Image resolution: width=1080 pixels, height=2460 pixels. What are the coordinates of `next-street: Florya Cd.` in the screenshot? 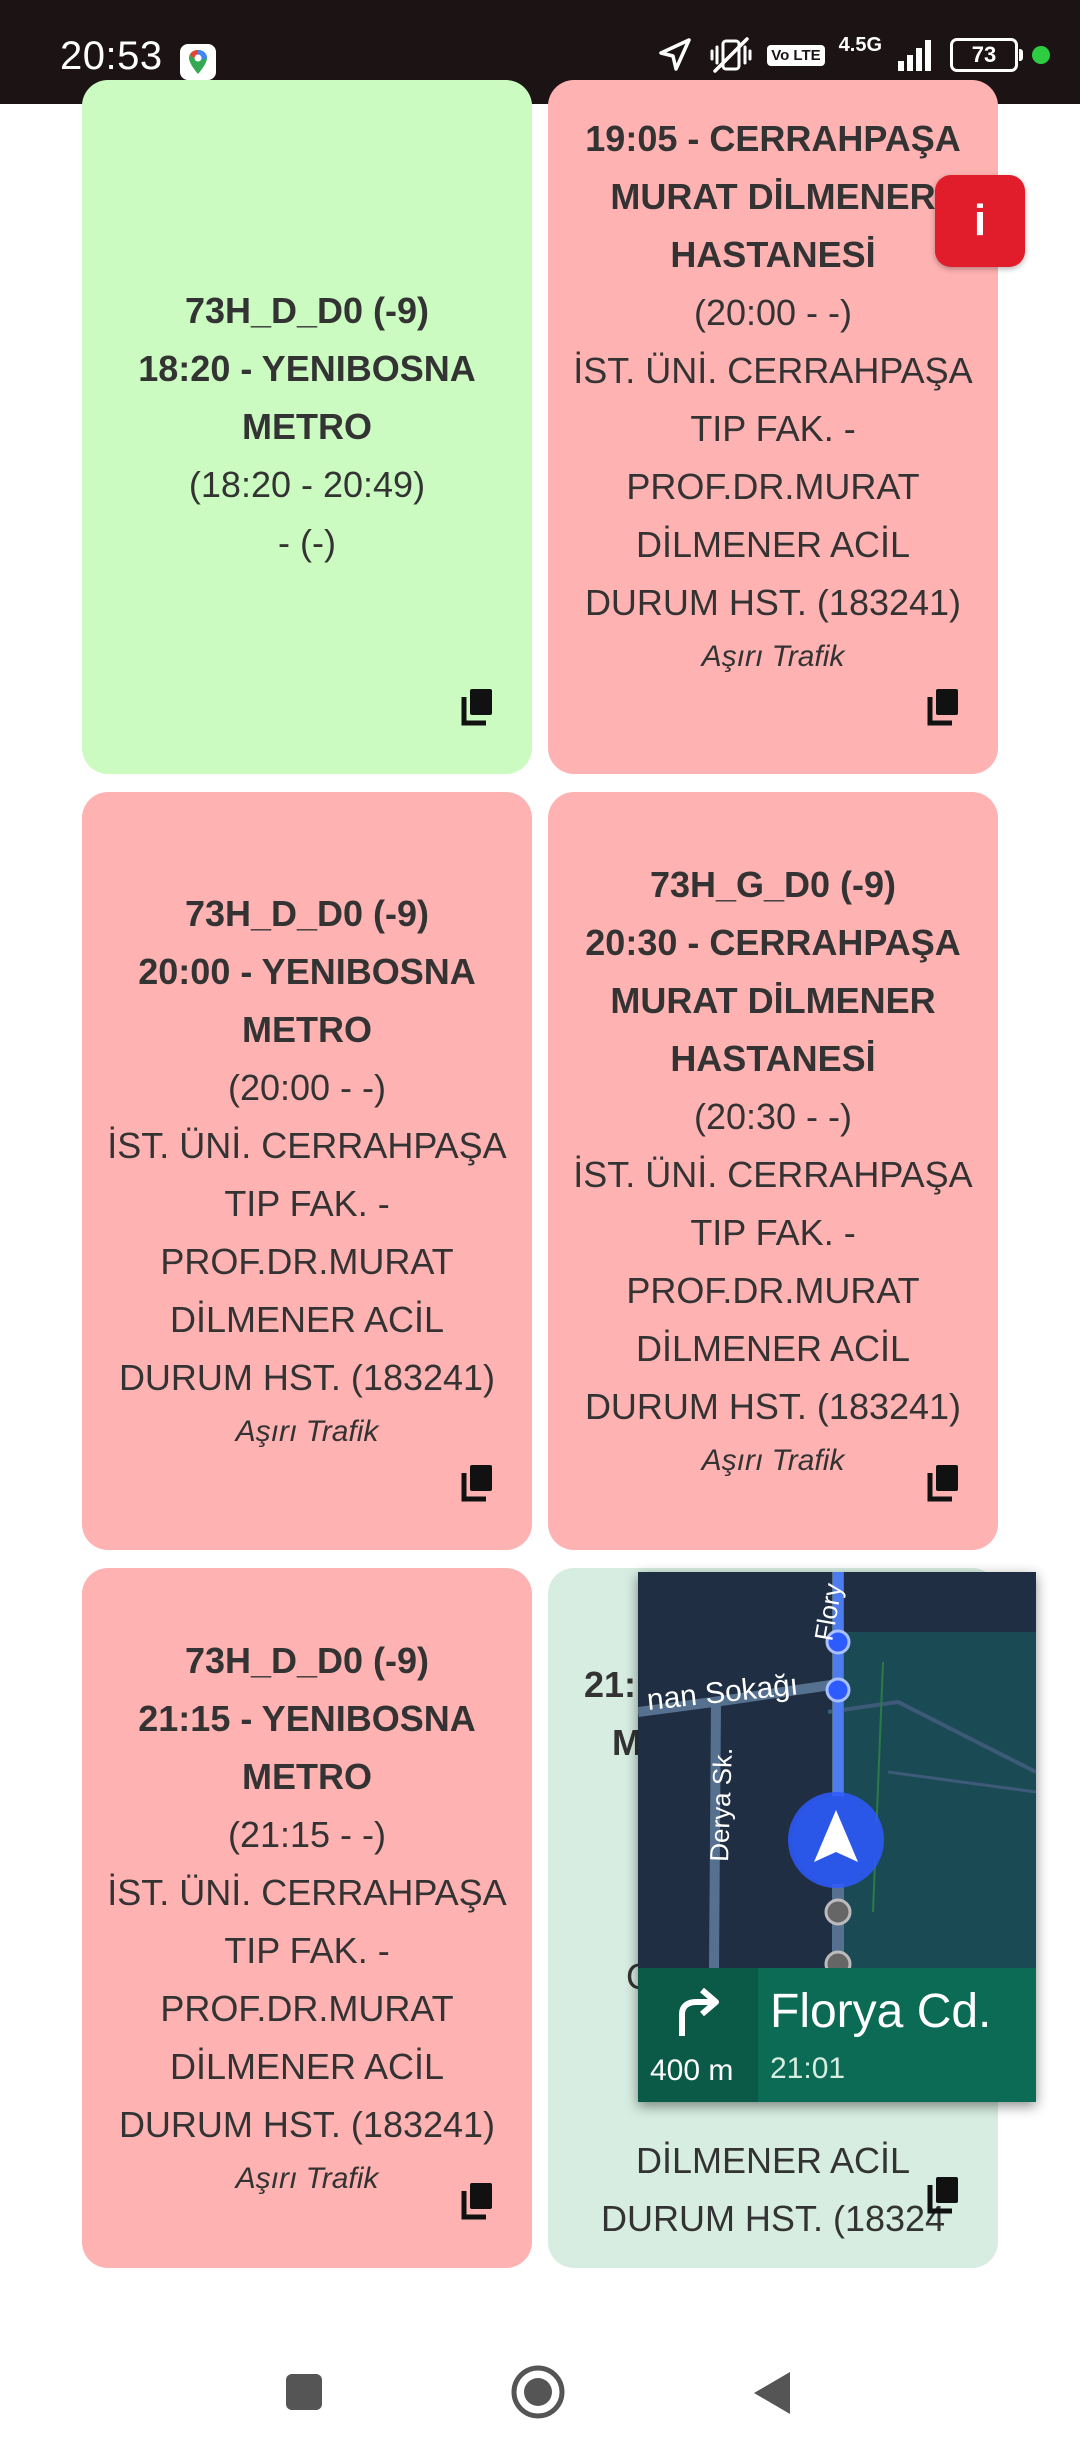 It's located at (881, 2011).